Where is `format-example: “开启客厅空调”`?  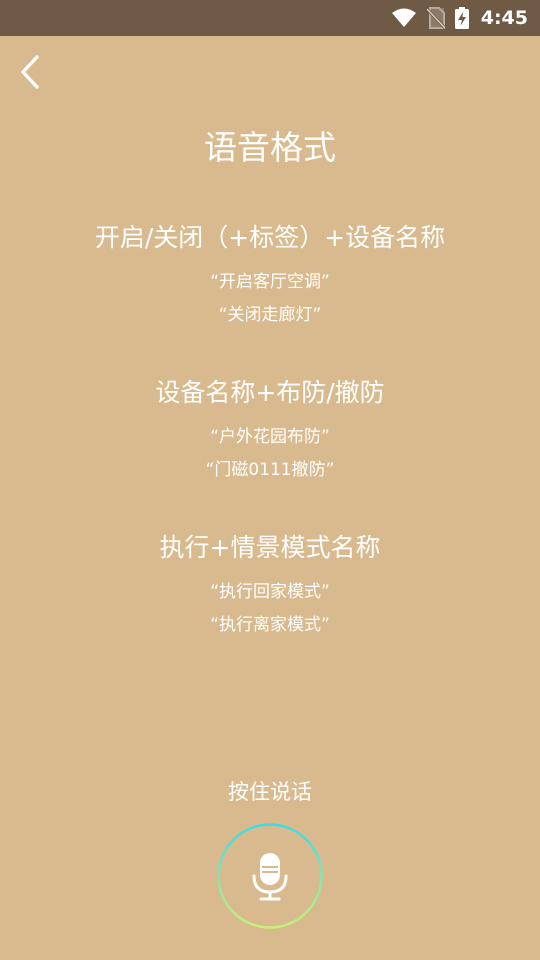
format-example: “开启客厅空调” is located at coordinates (270, 282).